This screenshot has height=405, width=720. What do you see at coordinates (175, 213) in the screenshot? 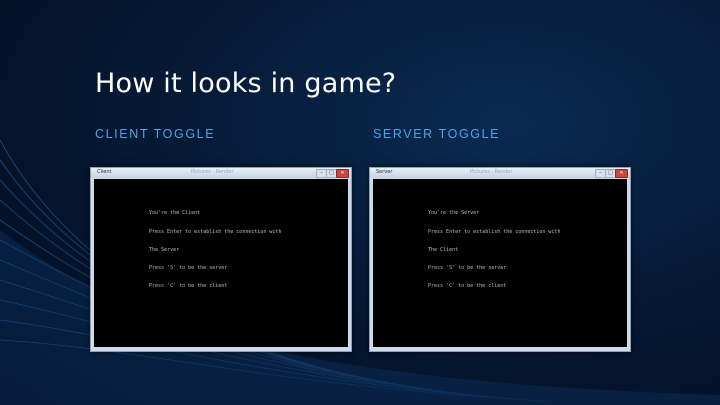
I see `console-line: You're the Client` at bounding box center [175, 213].